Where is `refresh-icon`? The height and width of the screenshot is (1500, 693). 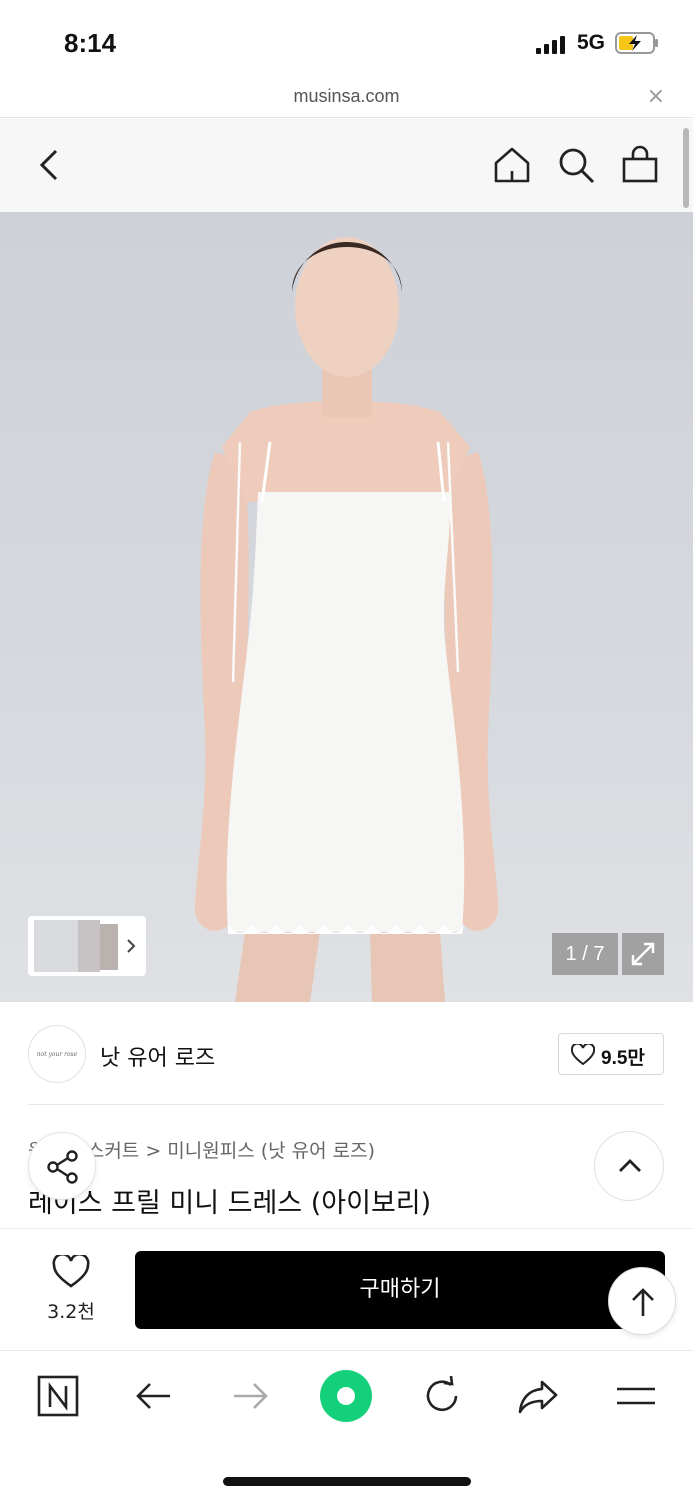 refresh-icon is located at coordinates (442, 1396).